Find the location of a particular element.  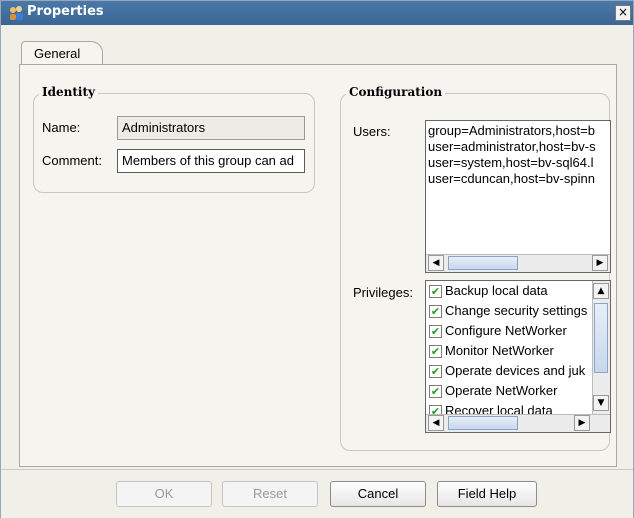

tab-general: General is located at coordinates (62, 53).